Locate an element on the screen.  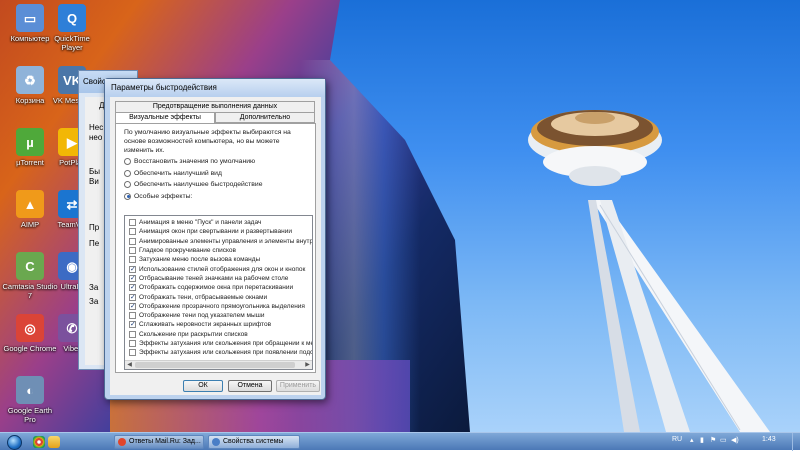
volume-icon: ◀) is located at coordinates (735, 440).